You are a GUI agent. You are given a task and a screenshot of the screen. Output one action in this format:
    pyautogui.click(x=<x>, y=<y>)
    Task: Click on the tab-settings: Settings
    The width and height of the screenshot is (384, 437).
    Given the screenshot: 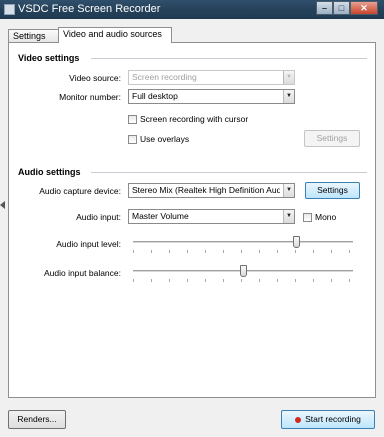 What is the action you would take?
    pyautogui.click(x=34, y=36)
    